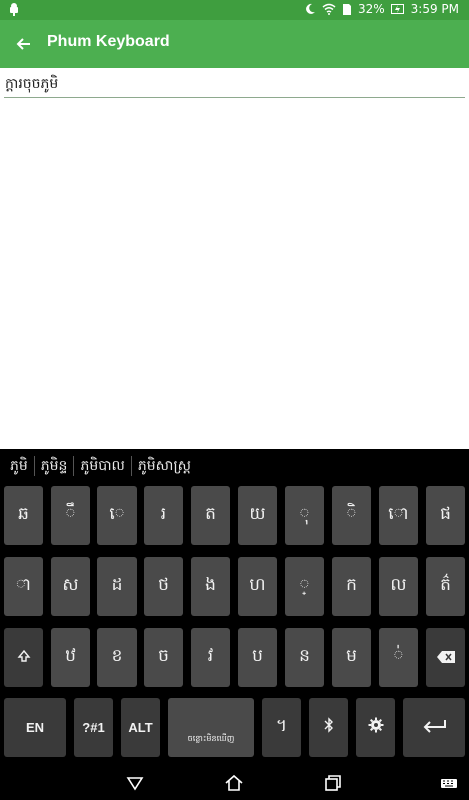 The width and height of the screenshot is (469, 800). I want to click on key: យ, so click(257, 515).